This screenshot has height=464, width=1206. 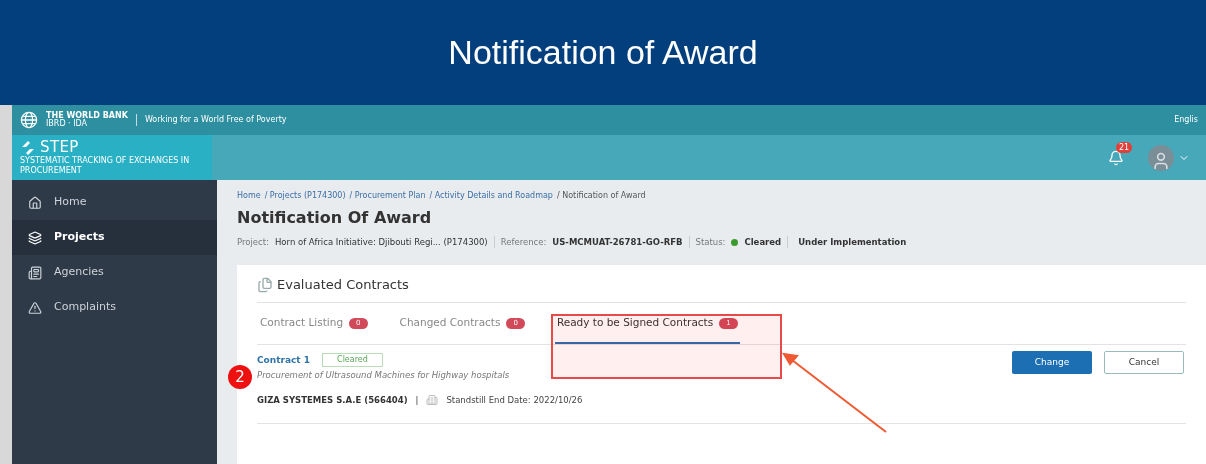 I want to click on globe-logo-icon, so click(x=29, y=120).